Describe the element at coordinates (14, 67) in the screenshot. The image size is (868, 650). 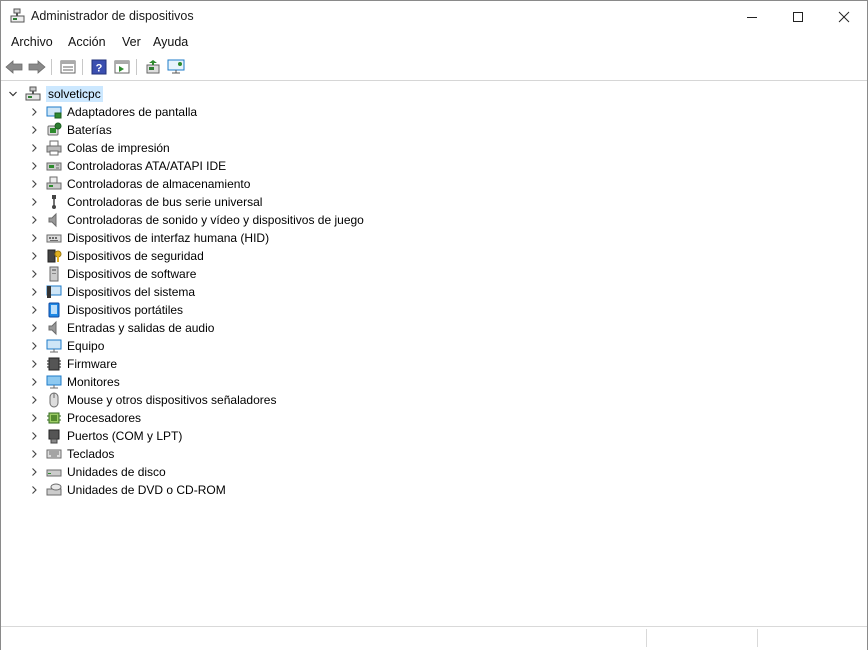
I see `back-button` at that location.